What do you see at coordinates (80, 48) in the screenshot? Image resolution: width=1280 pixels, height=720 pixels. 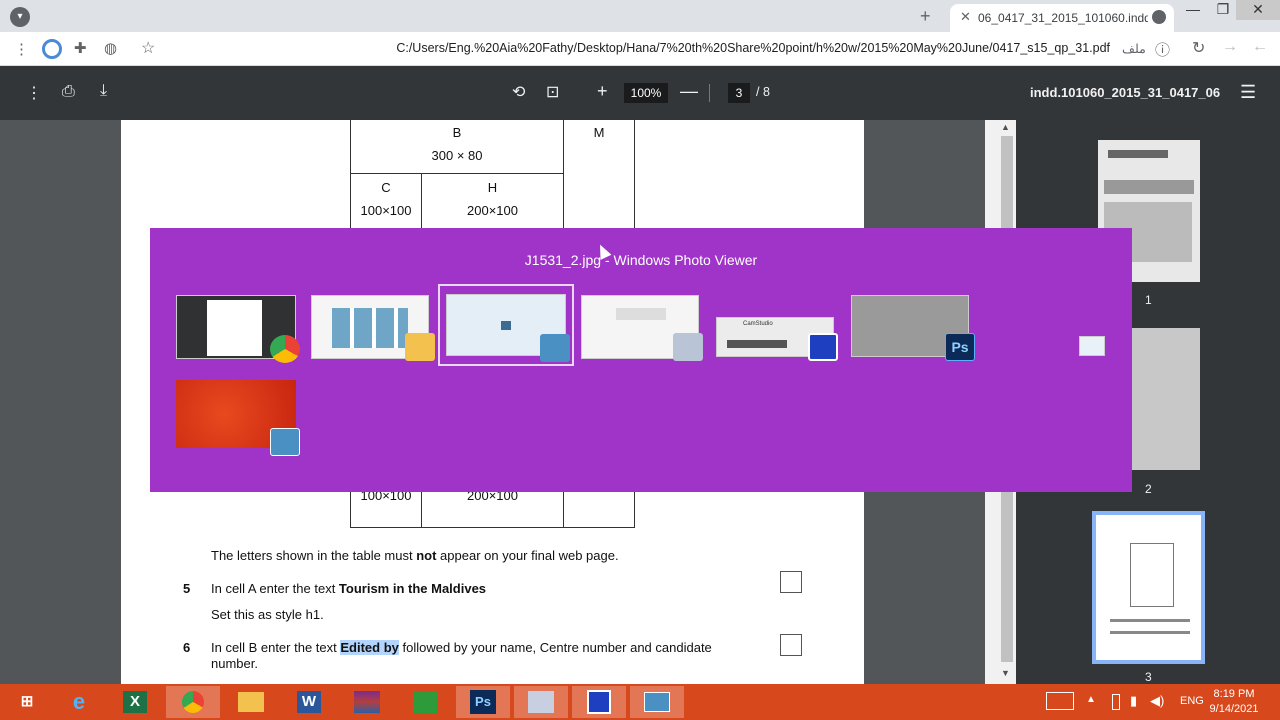 I see `extensions-puzzle-icon: ✚` at bounding box center [80, 48].